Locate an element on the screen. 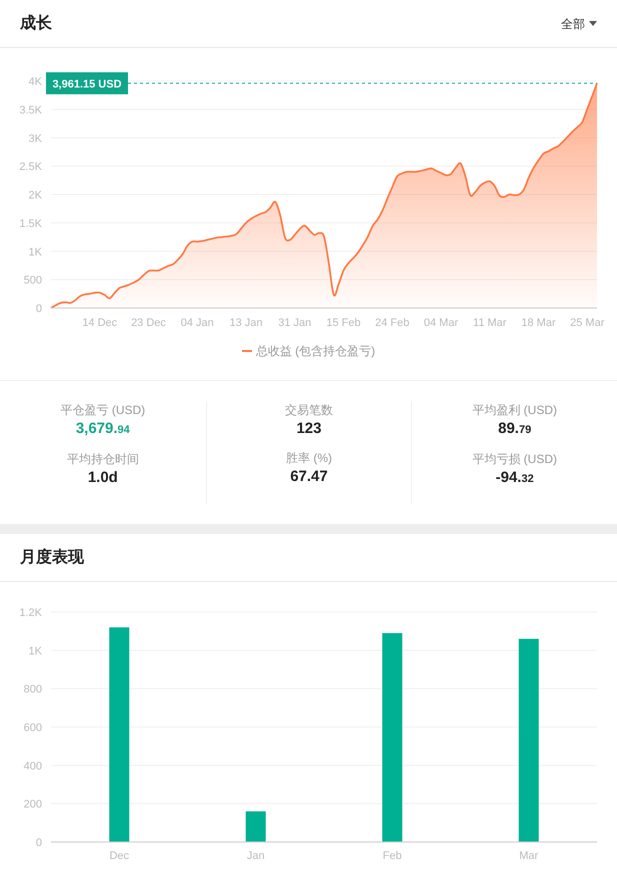  x-axis-label: Dec is located at coordinates (119, 856).